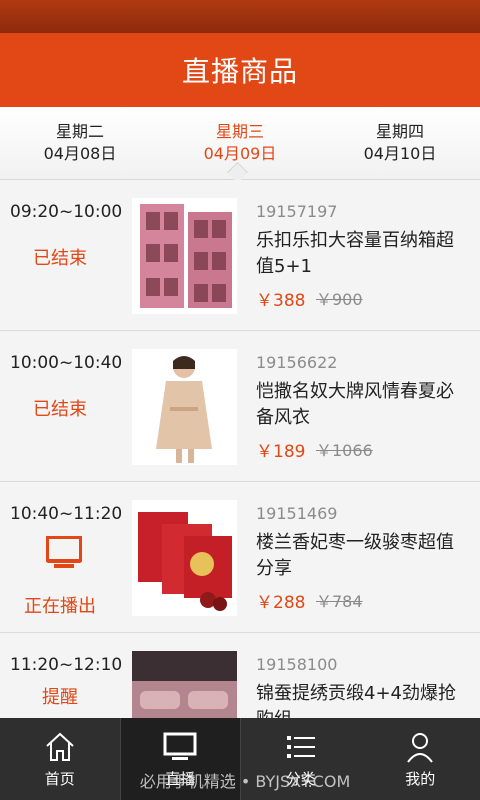 Image resolution: width=480 pixels, height=800 pixels. Describe the element at coordinates (239, 131) in the screenshot. I see `day-tab-weekday: 星期三` at that location.